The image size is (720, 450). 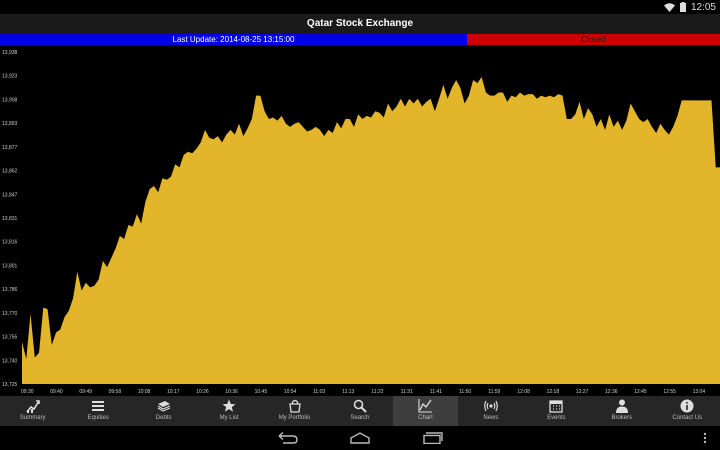 I want to click on y-tick-label: 13,831, so click(x=10, y=219).